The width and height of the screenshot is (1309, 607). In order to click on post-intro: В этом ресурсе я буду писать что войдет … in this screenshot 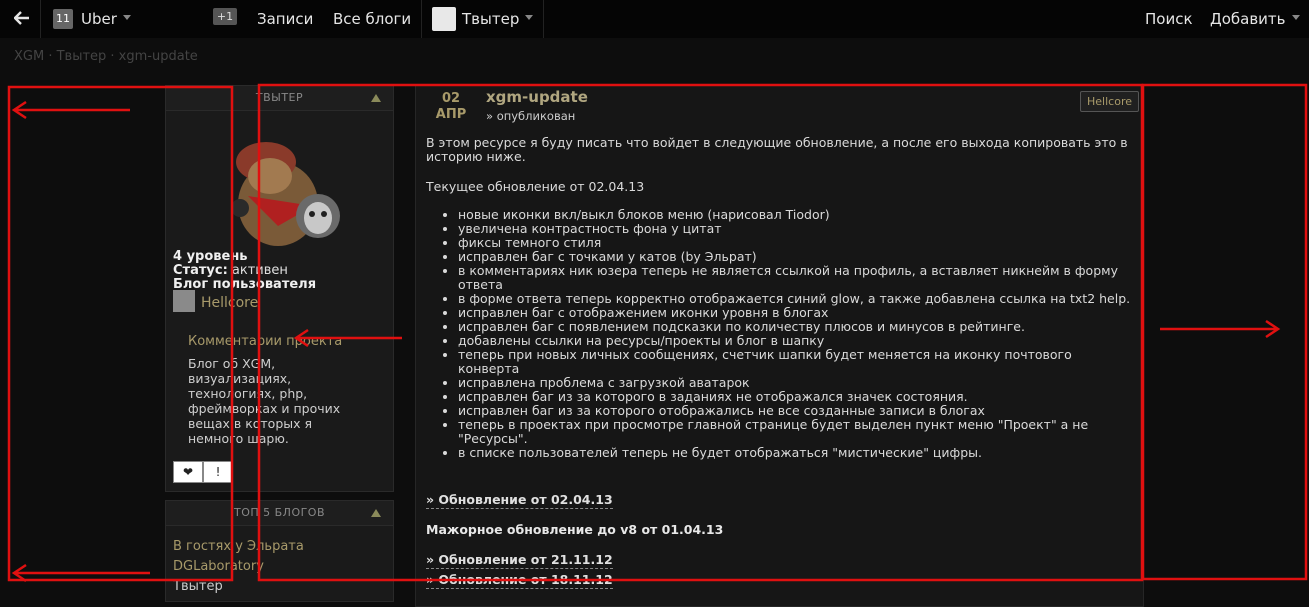, I will do `click(777, 149)`.